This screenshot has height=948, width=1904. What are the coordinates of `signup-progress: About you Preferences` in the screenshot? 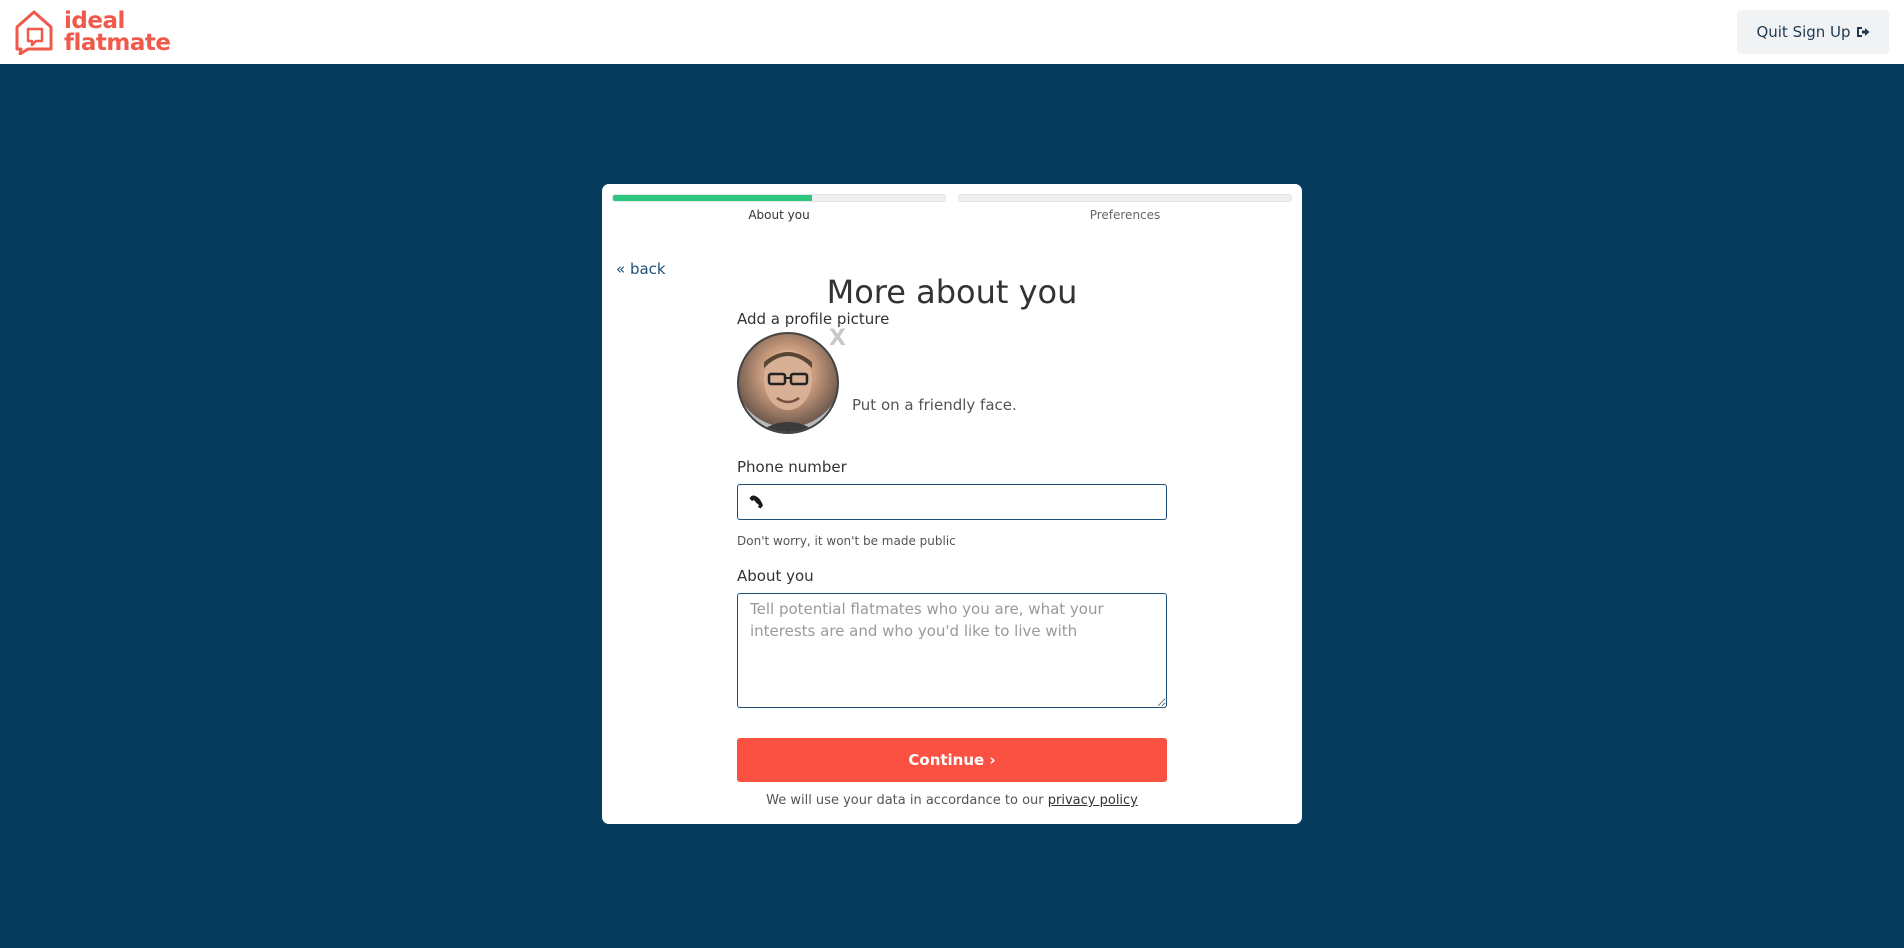 It's located at (952, 210).